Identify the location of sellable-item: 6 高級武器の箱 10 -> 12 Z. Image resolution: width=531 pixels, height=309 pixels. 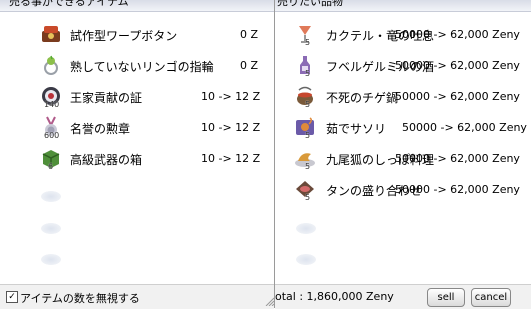
(137, 158).